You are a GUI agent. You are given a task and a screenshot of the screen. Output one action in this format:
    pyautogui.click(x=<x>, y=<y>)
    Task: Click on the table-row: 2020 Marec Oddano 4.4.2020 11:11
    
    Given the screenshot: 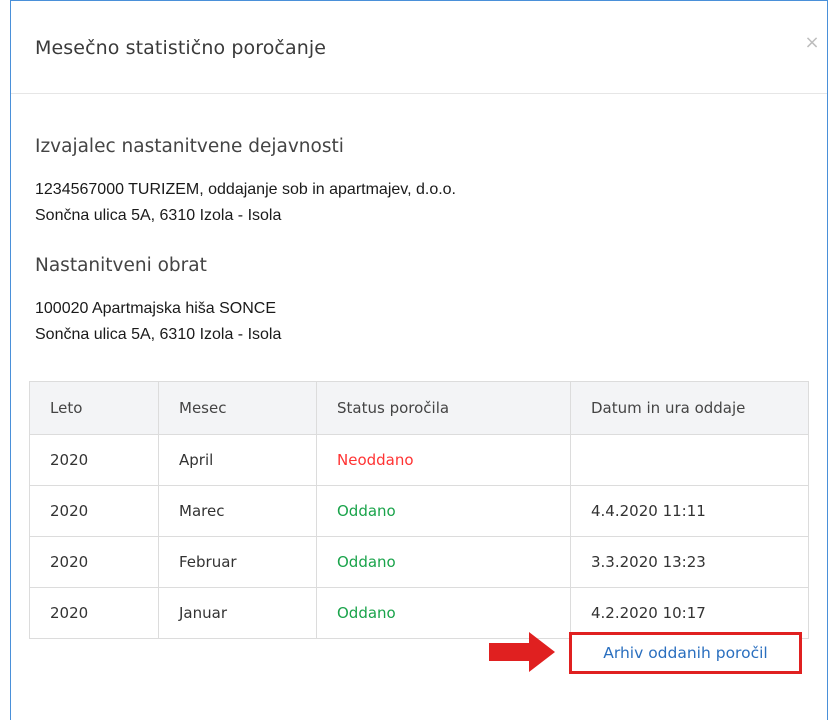 What is the action you would take?
    pyautogui.click(x=419, y=511)
    